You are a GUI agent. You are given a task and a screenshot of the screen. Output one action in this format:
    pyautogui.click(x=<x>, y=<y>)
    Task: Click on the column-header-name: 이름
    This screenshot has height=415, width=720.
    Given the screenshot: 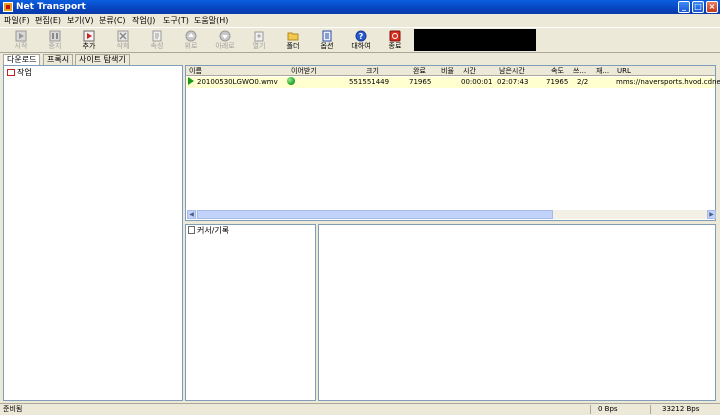 What is the action you would take?
    pyautogui.click(x=195, y=71)
    